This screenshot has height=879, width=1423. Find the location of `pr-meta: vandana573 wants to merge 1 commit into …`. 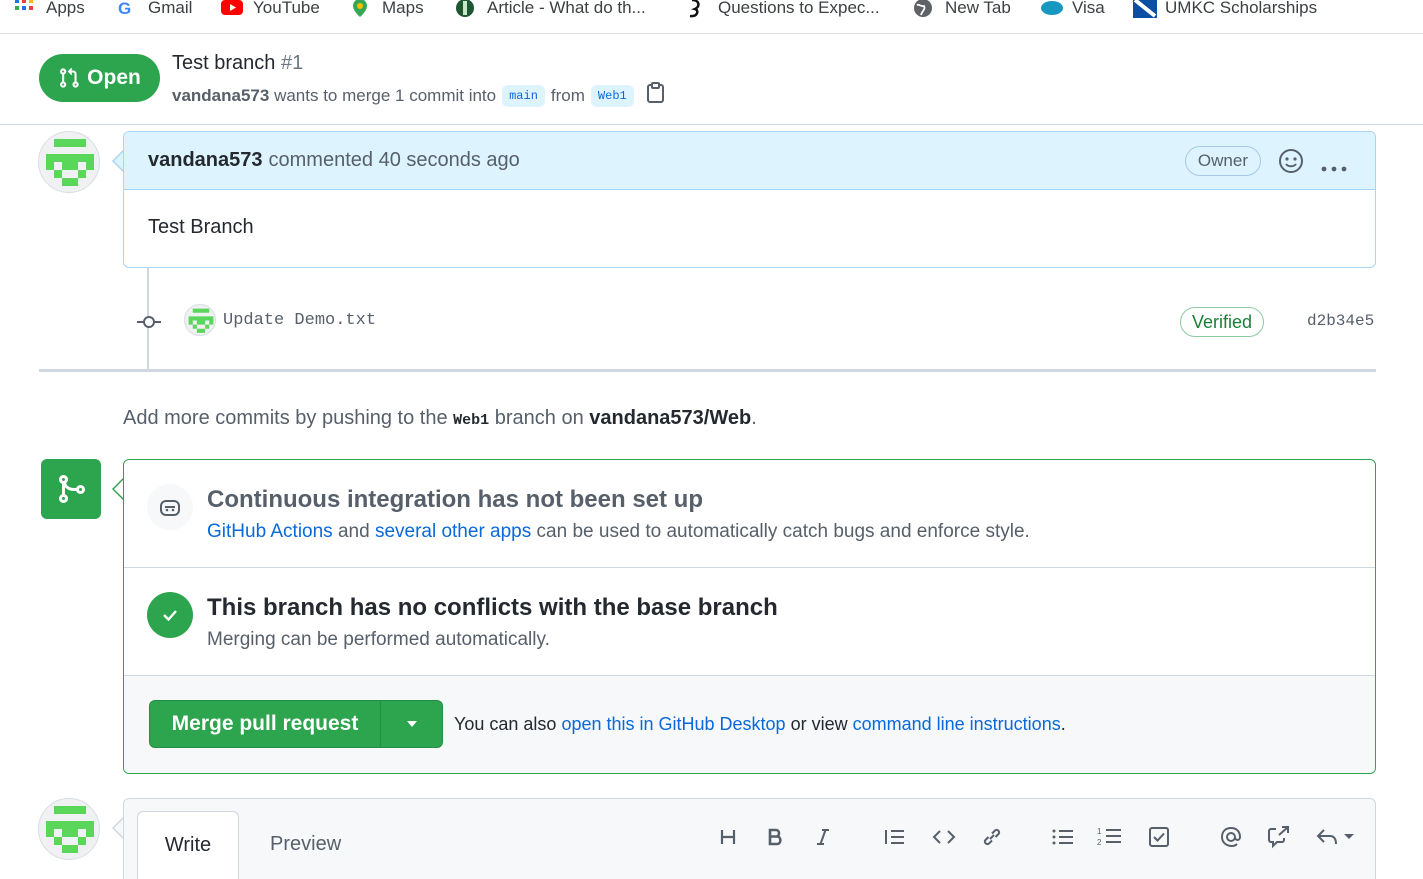

pr-meta: vandana573 wants to merge 1 commit into … is located at coordinates (419, 95).